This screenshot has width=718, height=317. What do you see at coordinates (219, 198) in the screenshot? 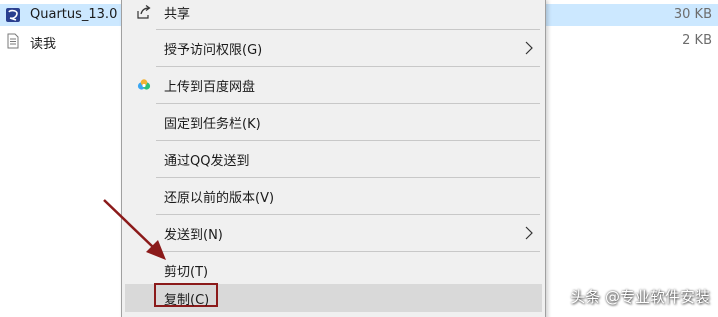
I see `menu-item-label: 还原以前的版本(V)` at bounding box center [219, 198].